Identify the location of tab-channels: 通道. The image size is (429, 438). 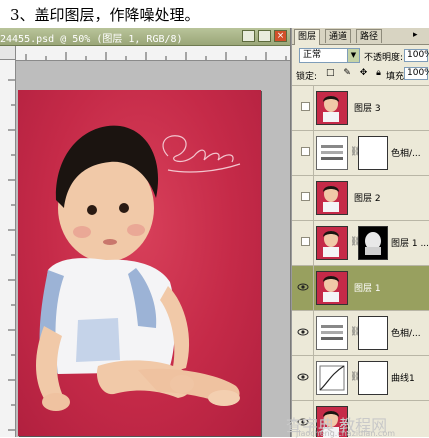
(338, 36).